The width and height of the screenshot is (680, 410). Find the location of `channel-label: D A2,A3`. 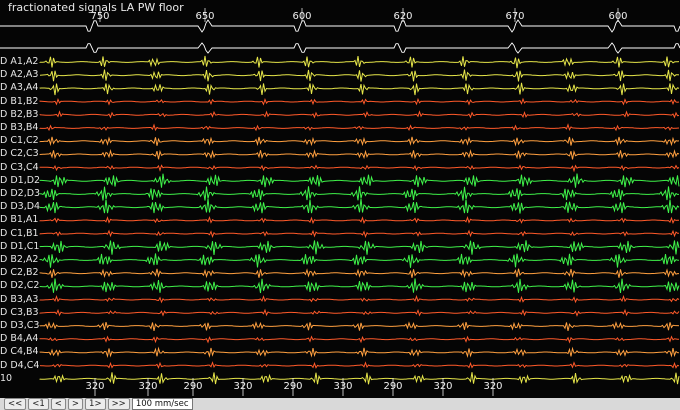

channel-label: D A2,A3 is located at coordinates (19, 75).